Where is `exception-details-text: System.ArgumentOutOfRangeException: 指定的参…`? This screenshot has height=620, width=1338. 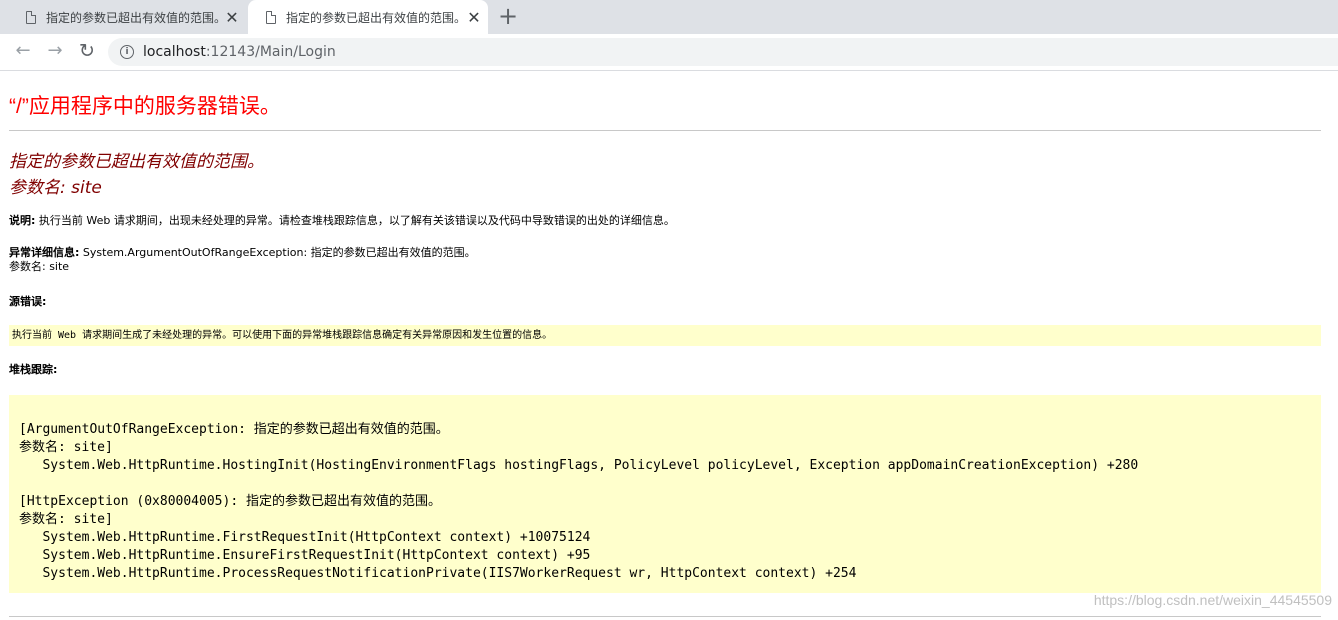 exception-details-text: System.ArgumentOutOfRangeException: 指定的参… is located at coordinates (277, 252).